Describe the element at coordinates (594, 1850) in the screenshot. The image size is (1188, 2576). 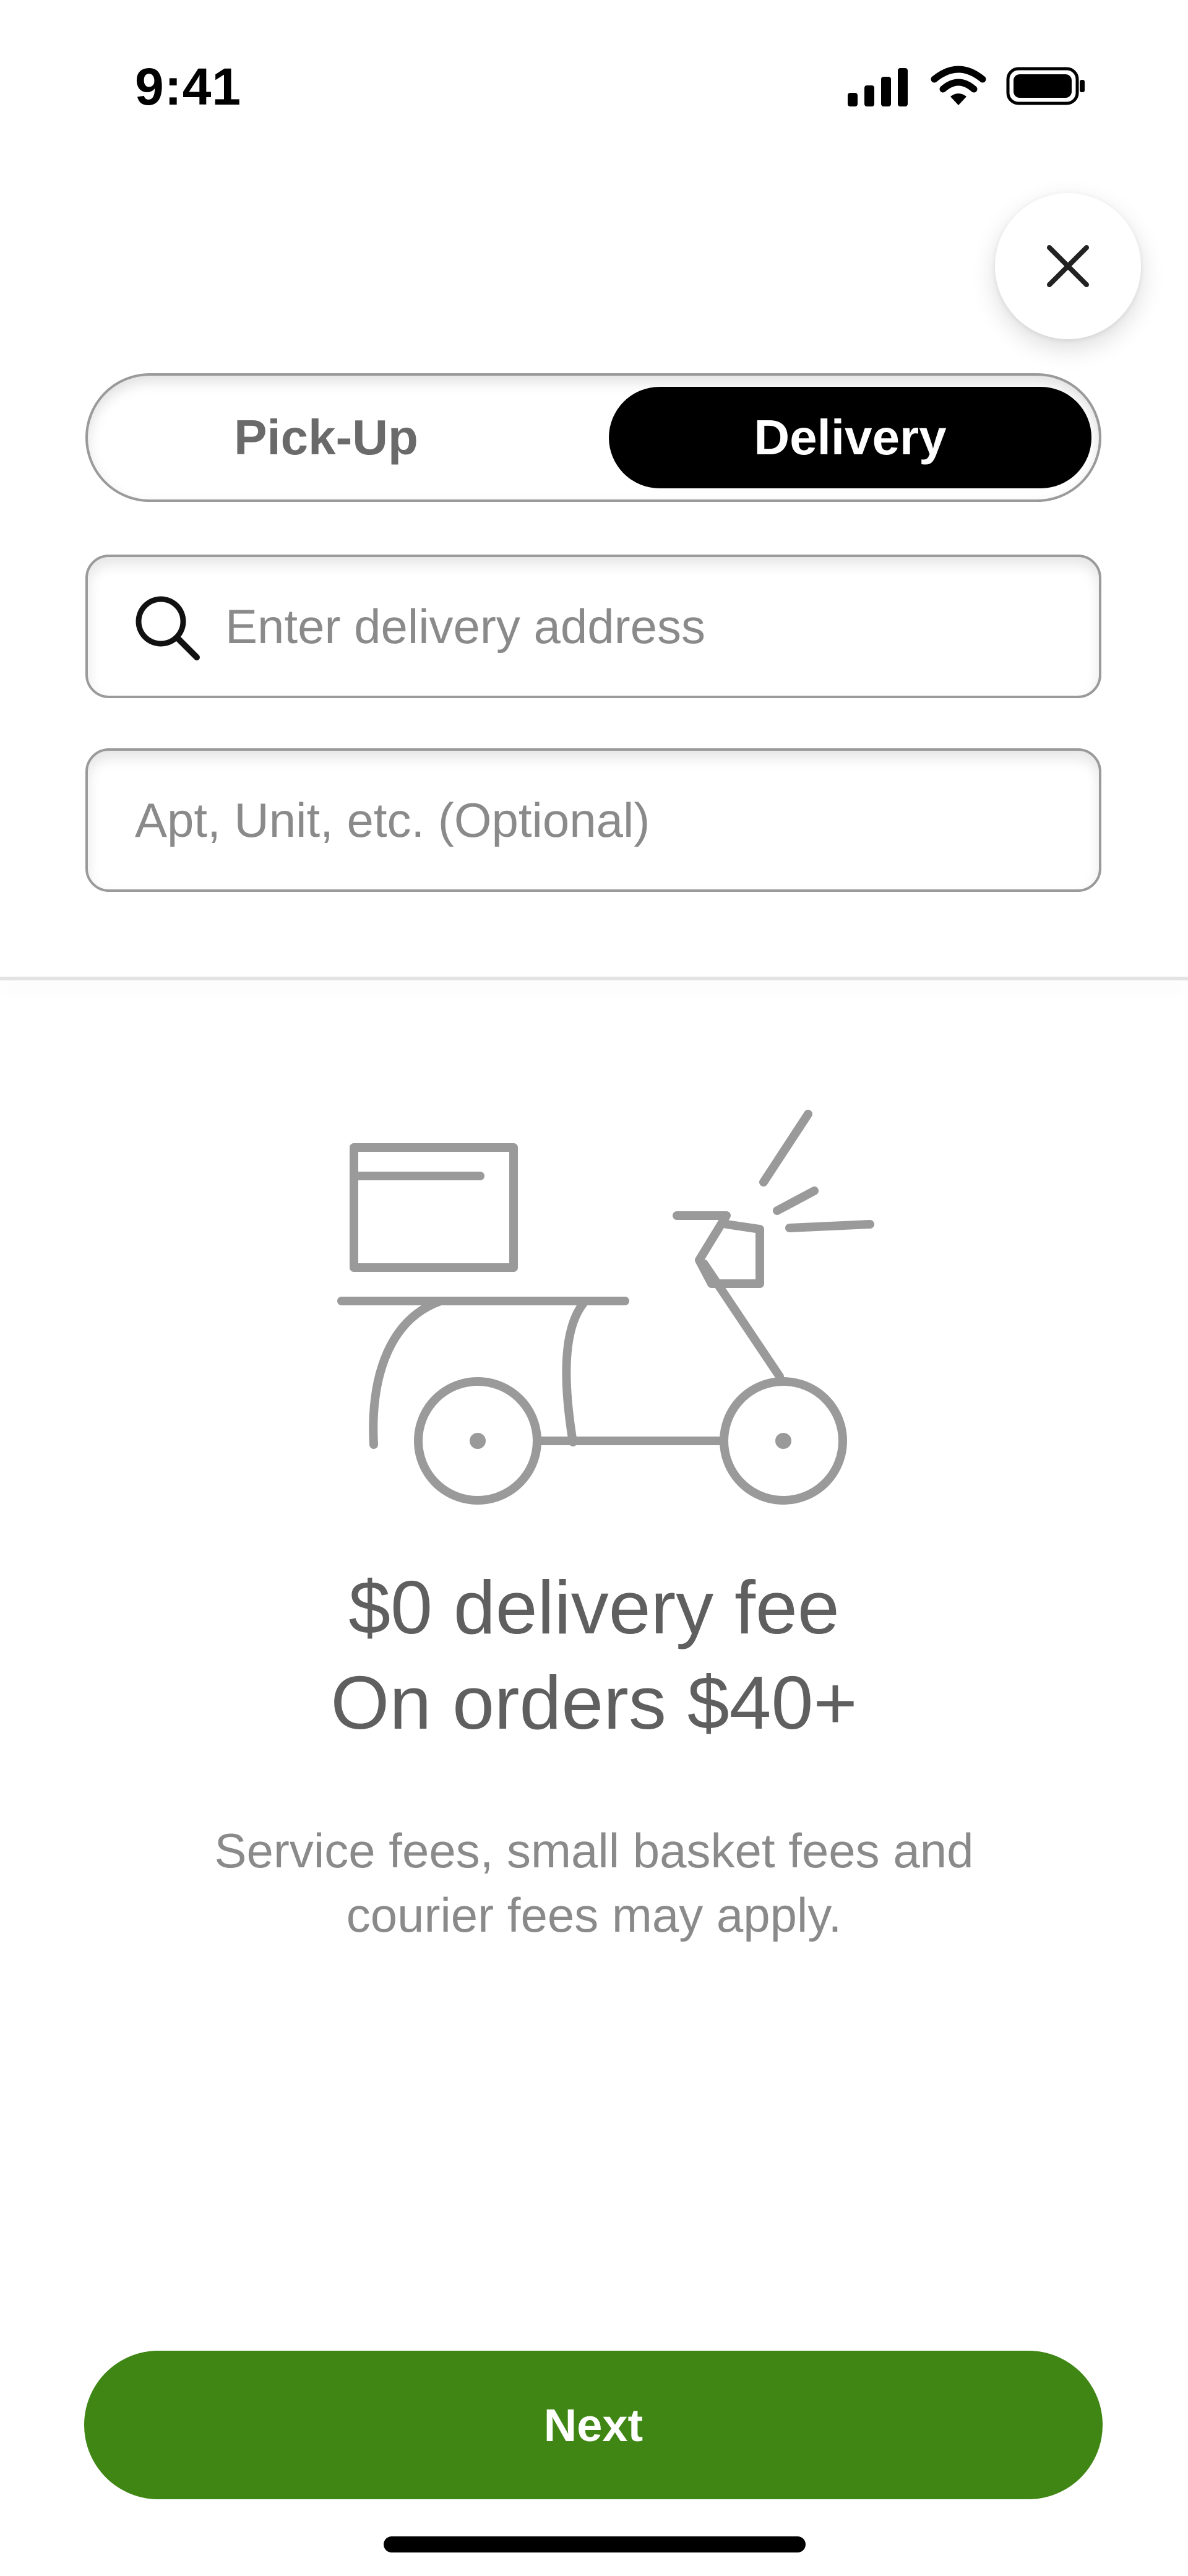
I see `promo-subtitle-line1: Service fees, small basket fees and` at that location.